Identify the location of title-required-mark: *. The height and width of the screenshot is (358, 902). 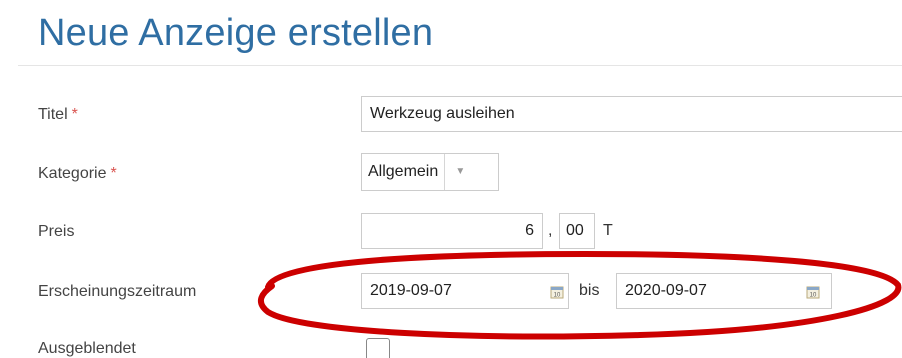
(74, 114).